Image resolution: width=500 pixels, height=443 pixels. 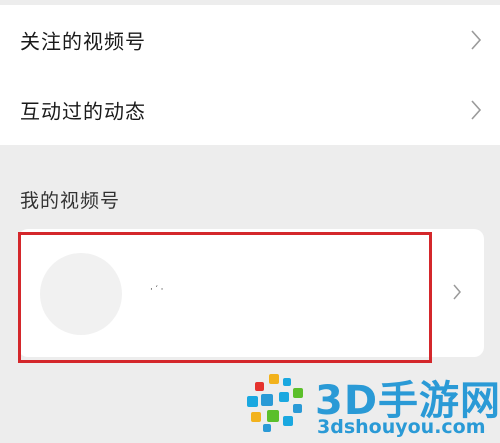 What do you see at coordinates (275, 403) in the screenshot?
I see `3d-logo-icon` at bounding box center [275, 403].